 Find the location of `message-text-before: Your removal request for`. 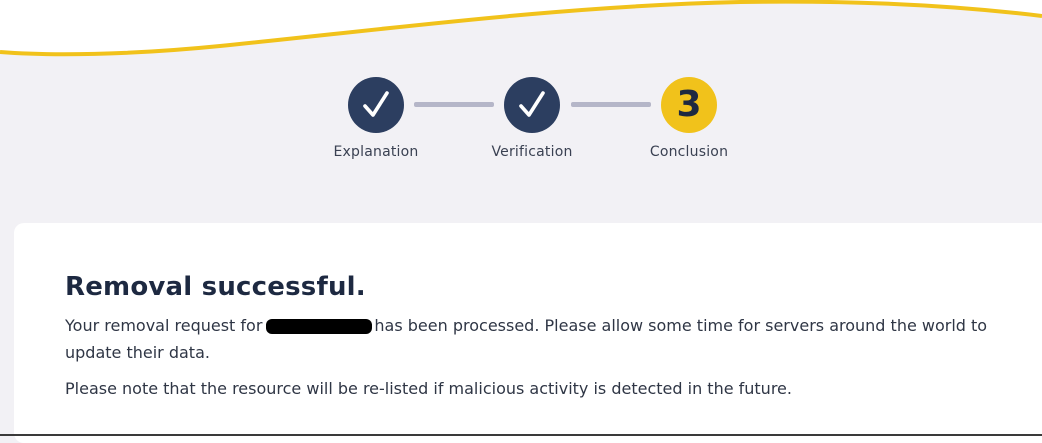

message-text-before: Your removal request for is located at coordinates (164, 325).